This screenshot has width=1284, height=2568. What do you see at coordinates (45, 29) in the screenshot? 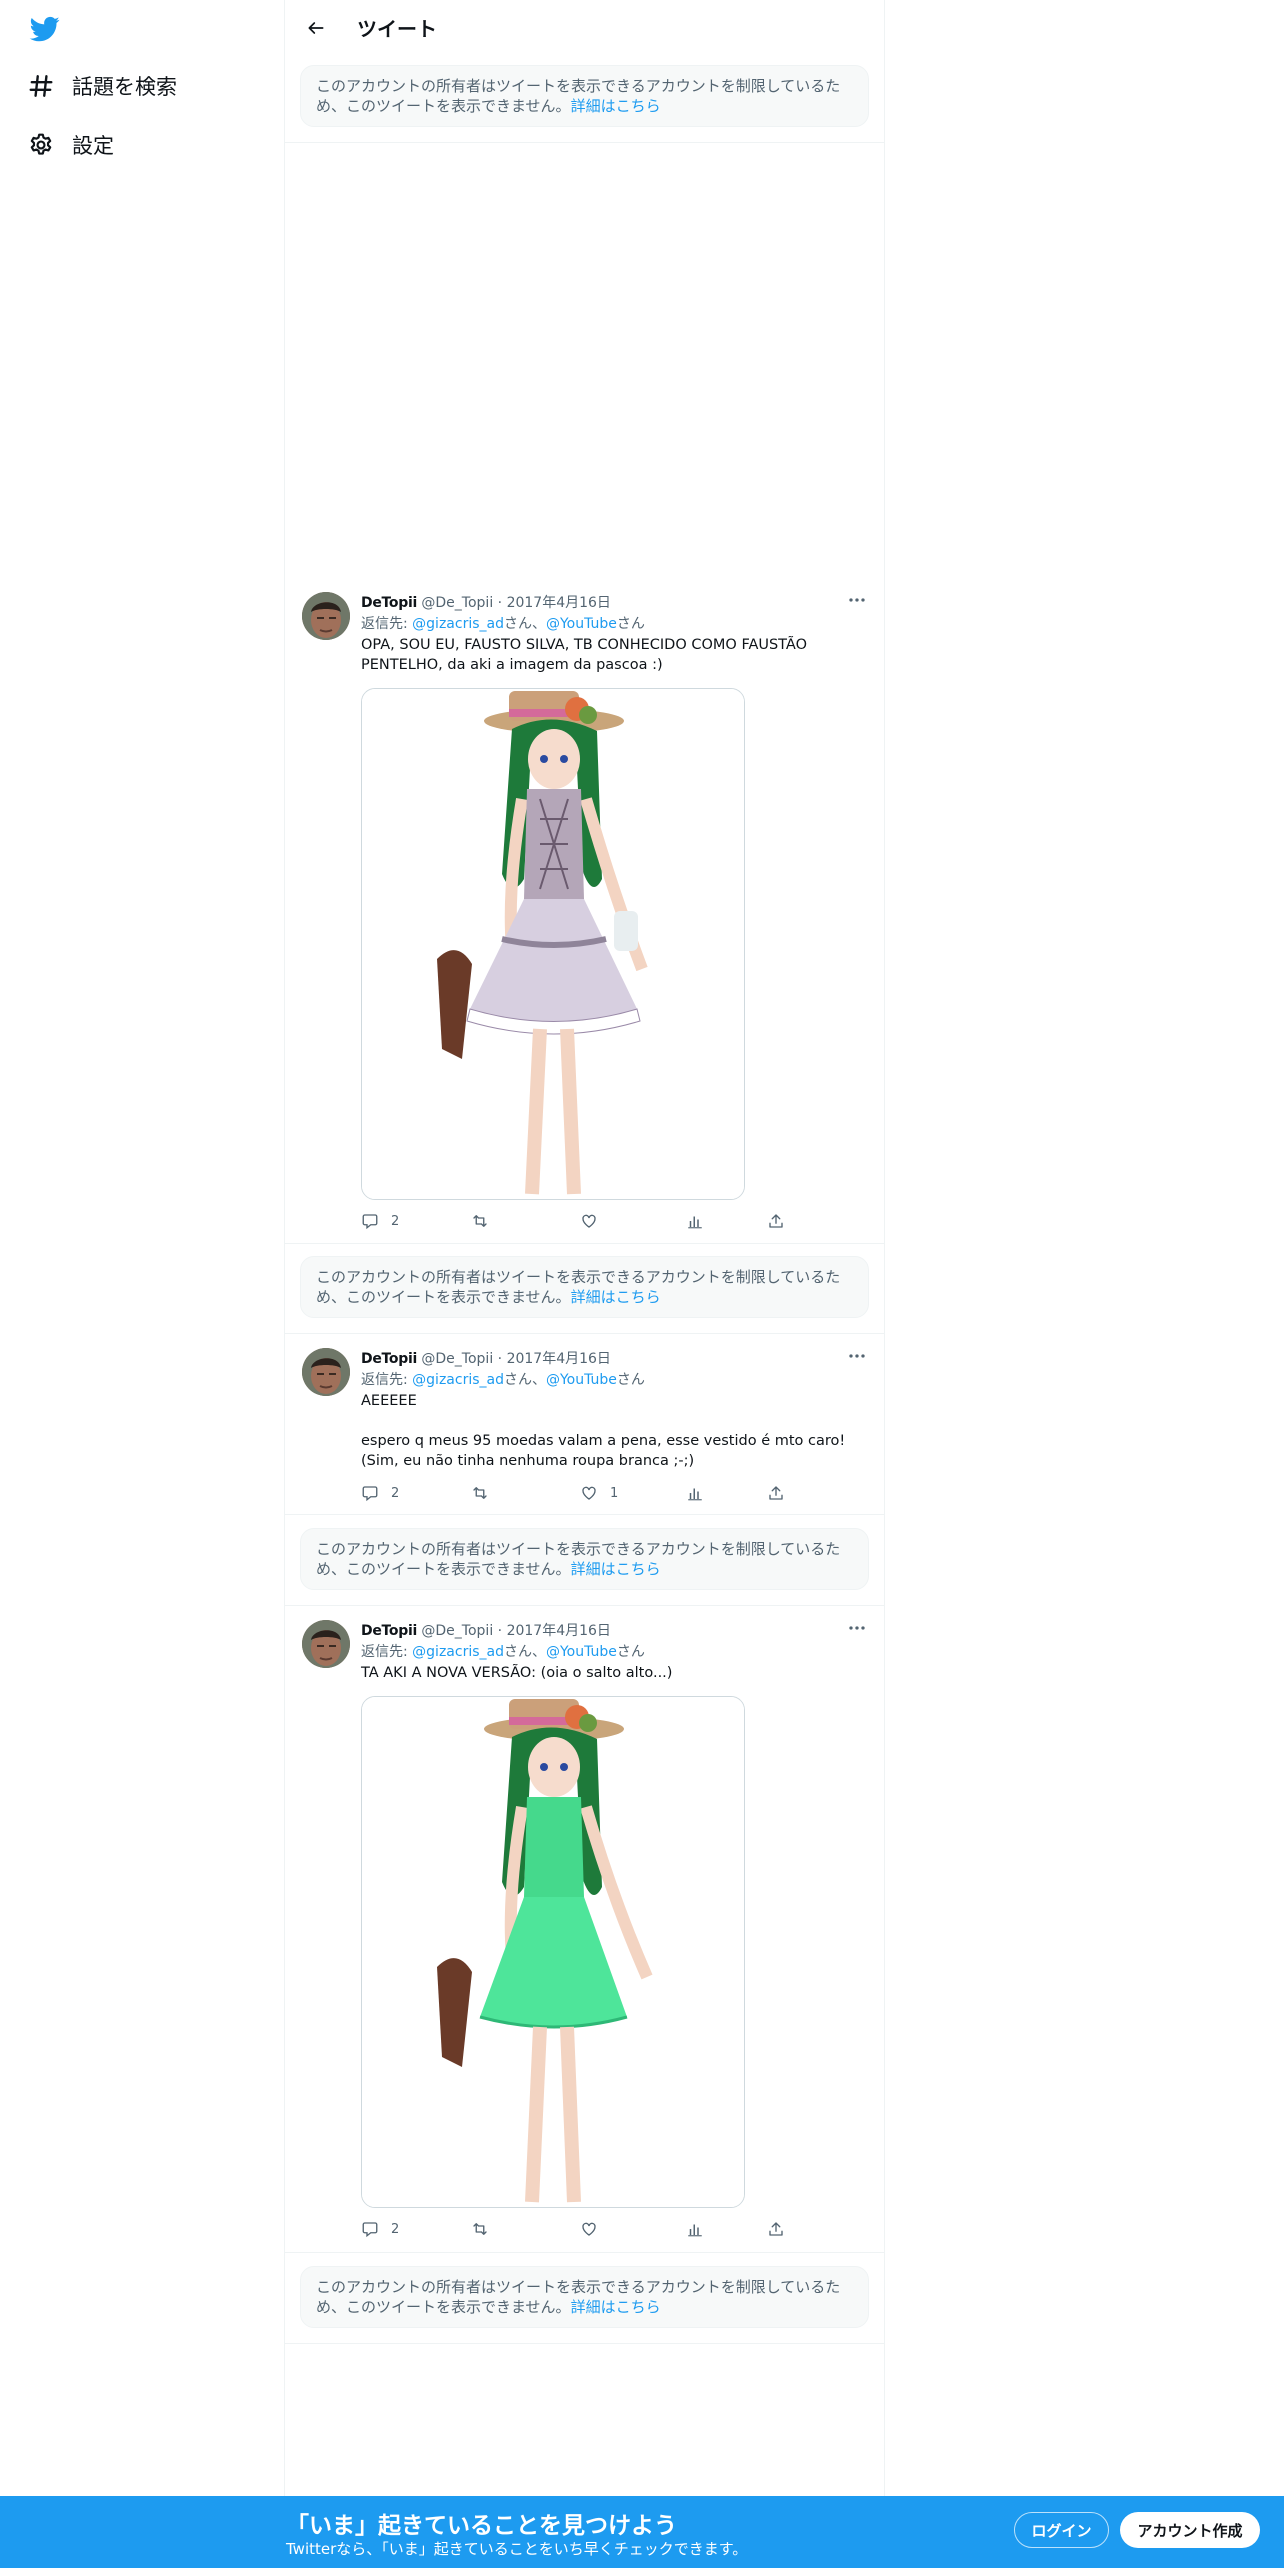
I see `twitter-logo-icon` at bounding box center [45, 29].